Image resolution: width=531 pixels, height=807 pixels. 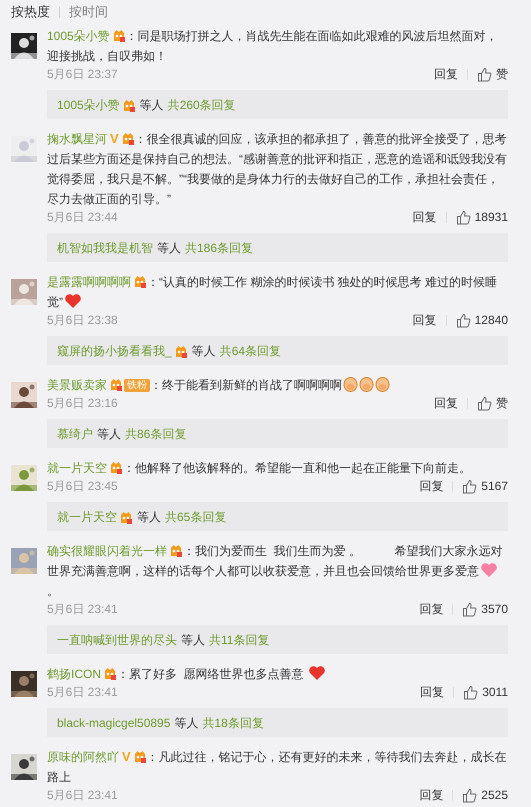 What do you see at coordinates (137, 385) in the screenshot?
I see `fan-badge: 铁粉` at bounding box center [137, 385].